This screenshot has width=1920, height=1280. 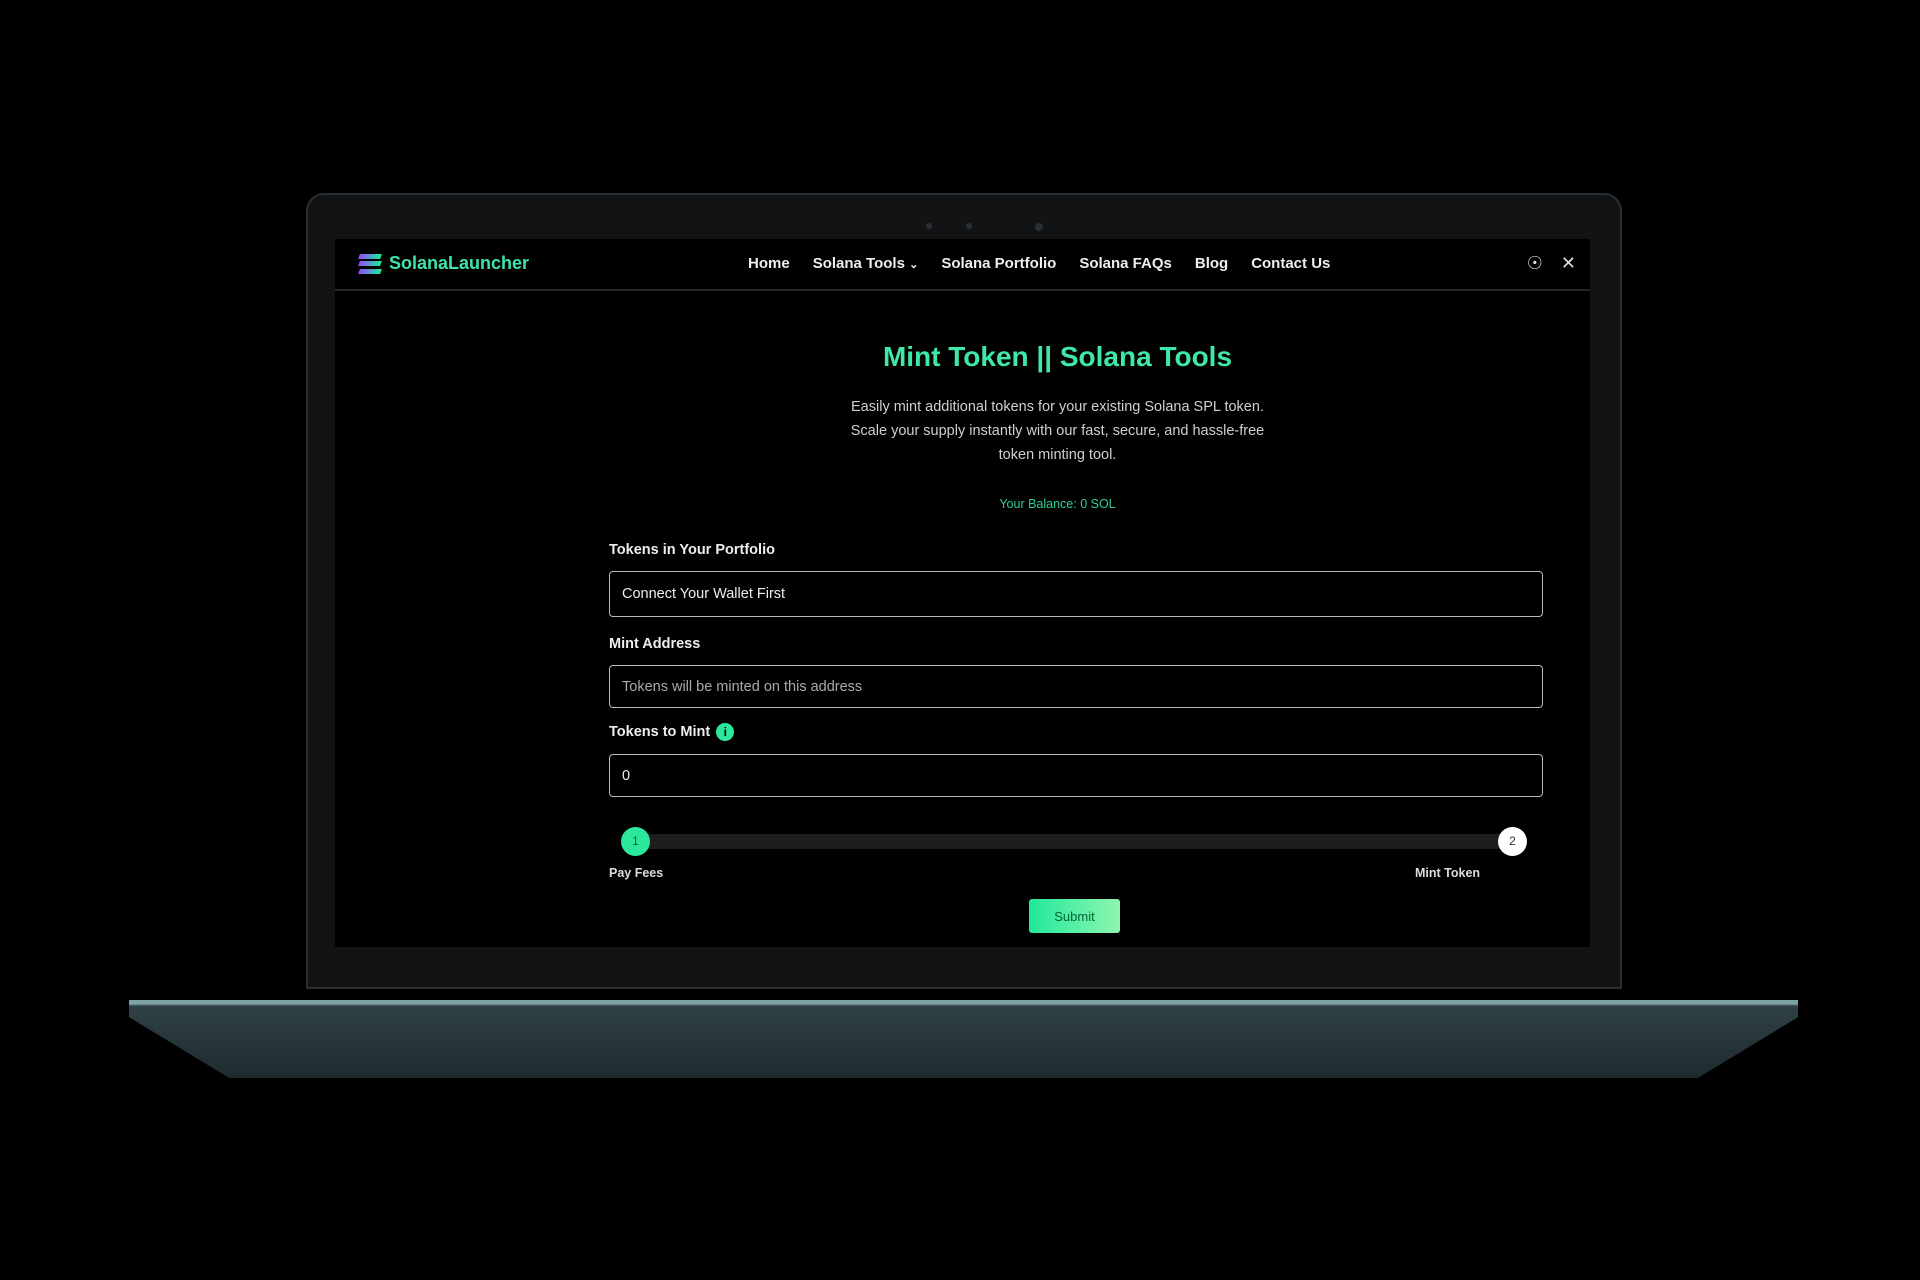 I want to click on logo: SolanaLauncher, so click(x=444, y=263).